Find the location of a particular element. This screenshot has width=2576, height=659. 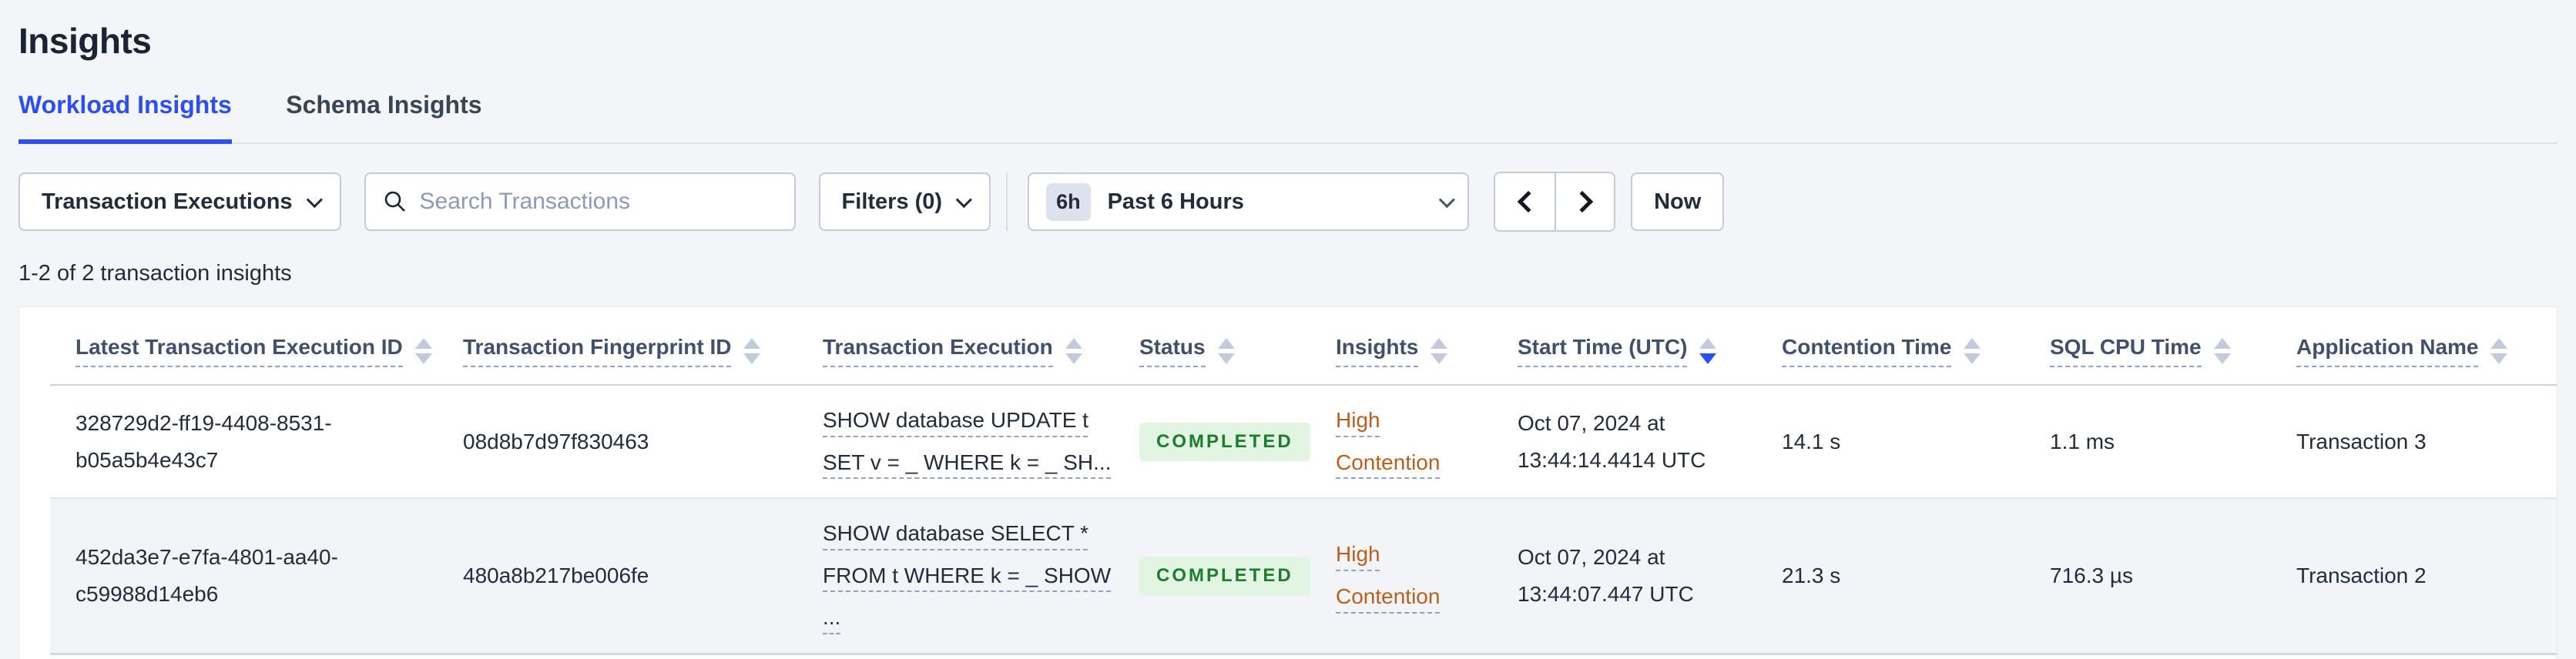

tab-workload-insights: Workload Insights is located at coordinates (125, 117).